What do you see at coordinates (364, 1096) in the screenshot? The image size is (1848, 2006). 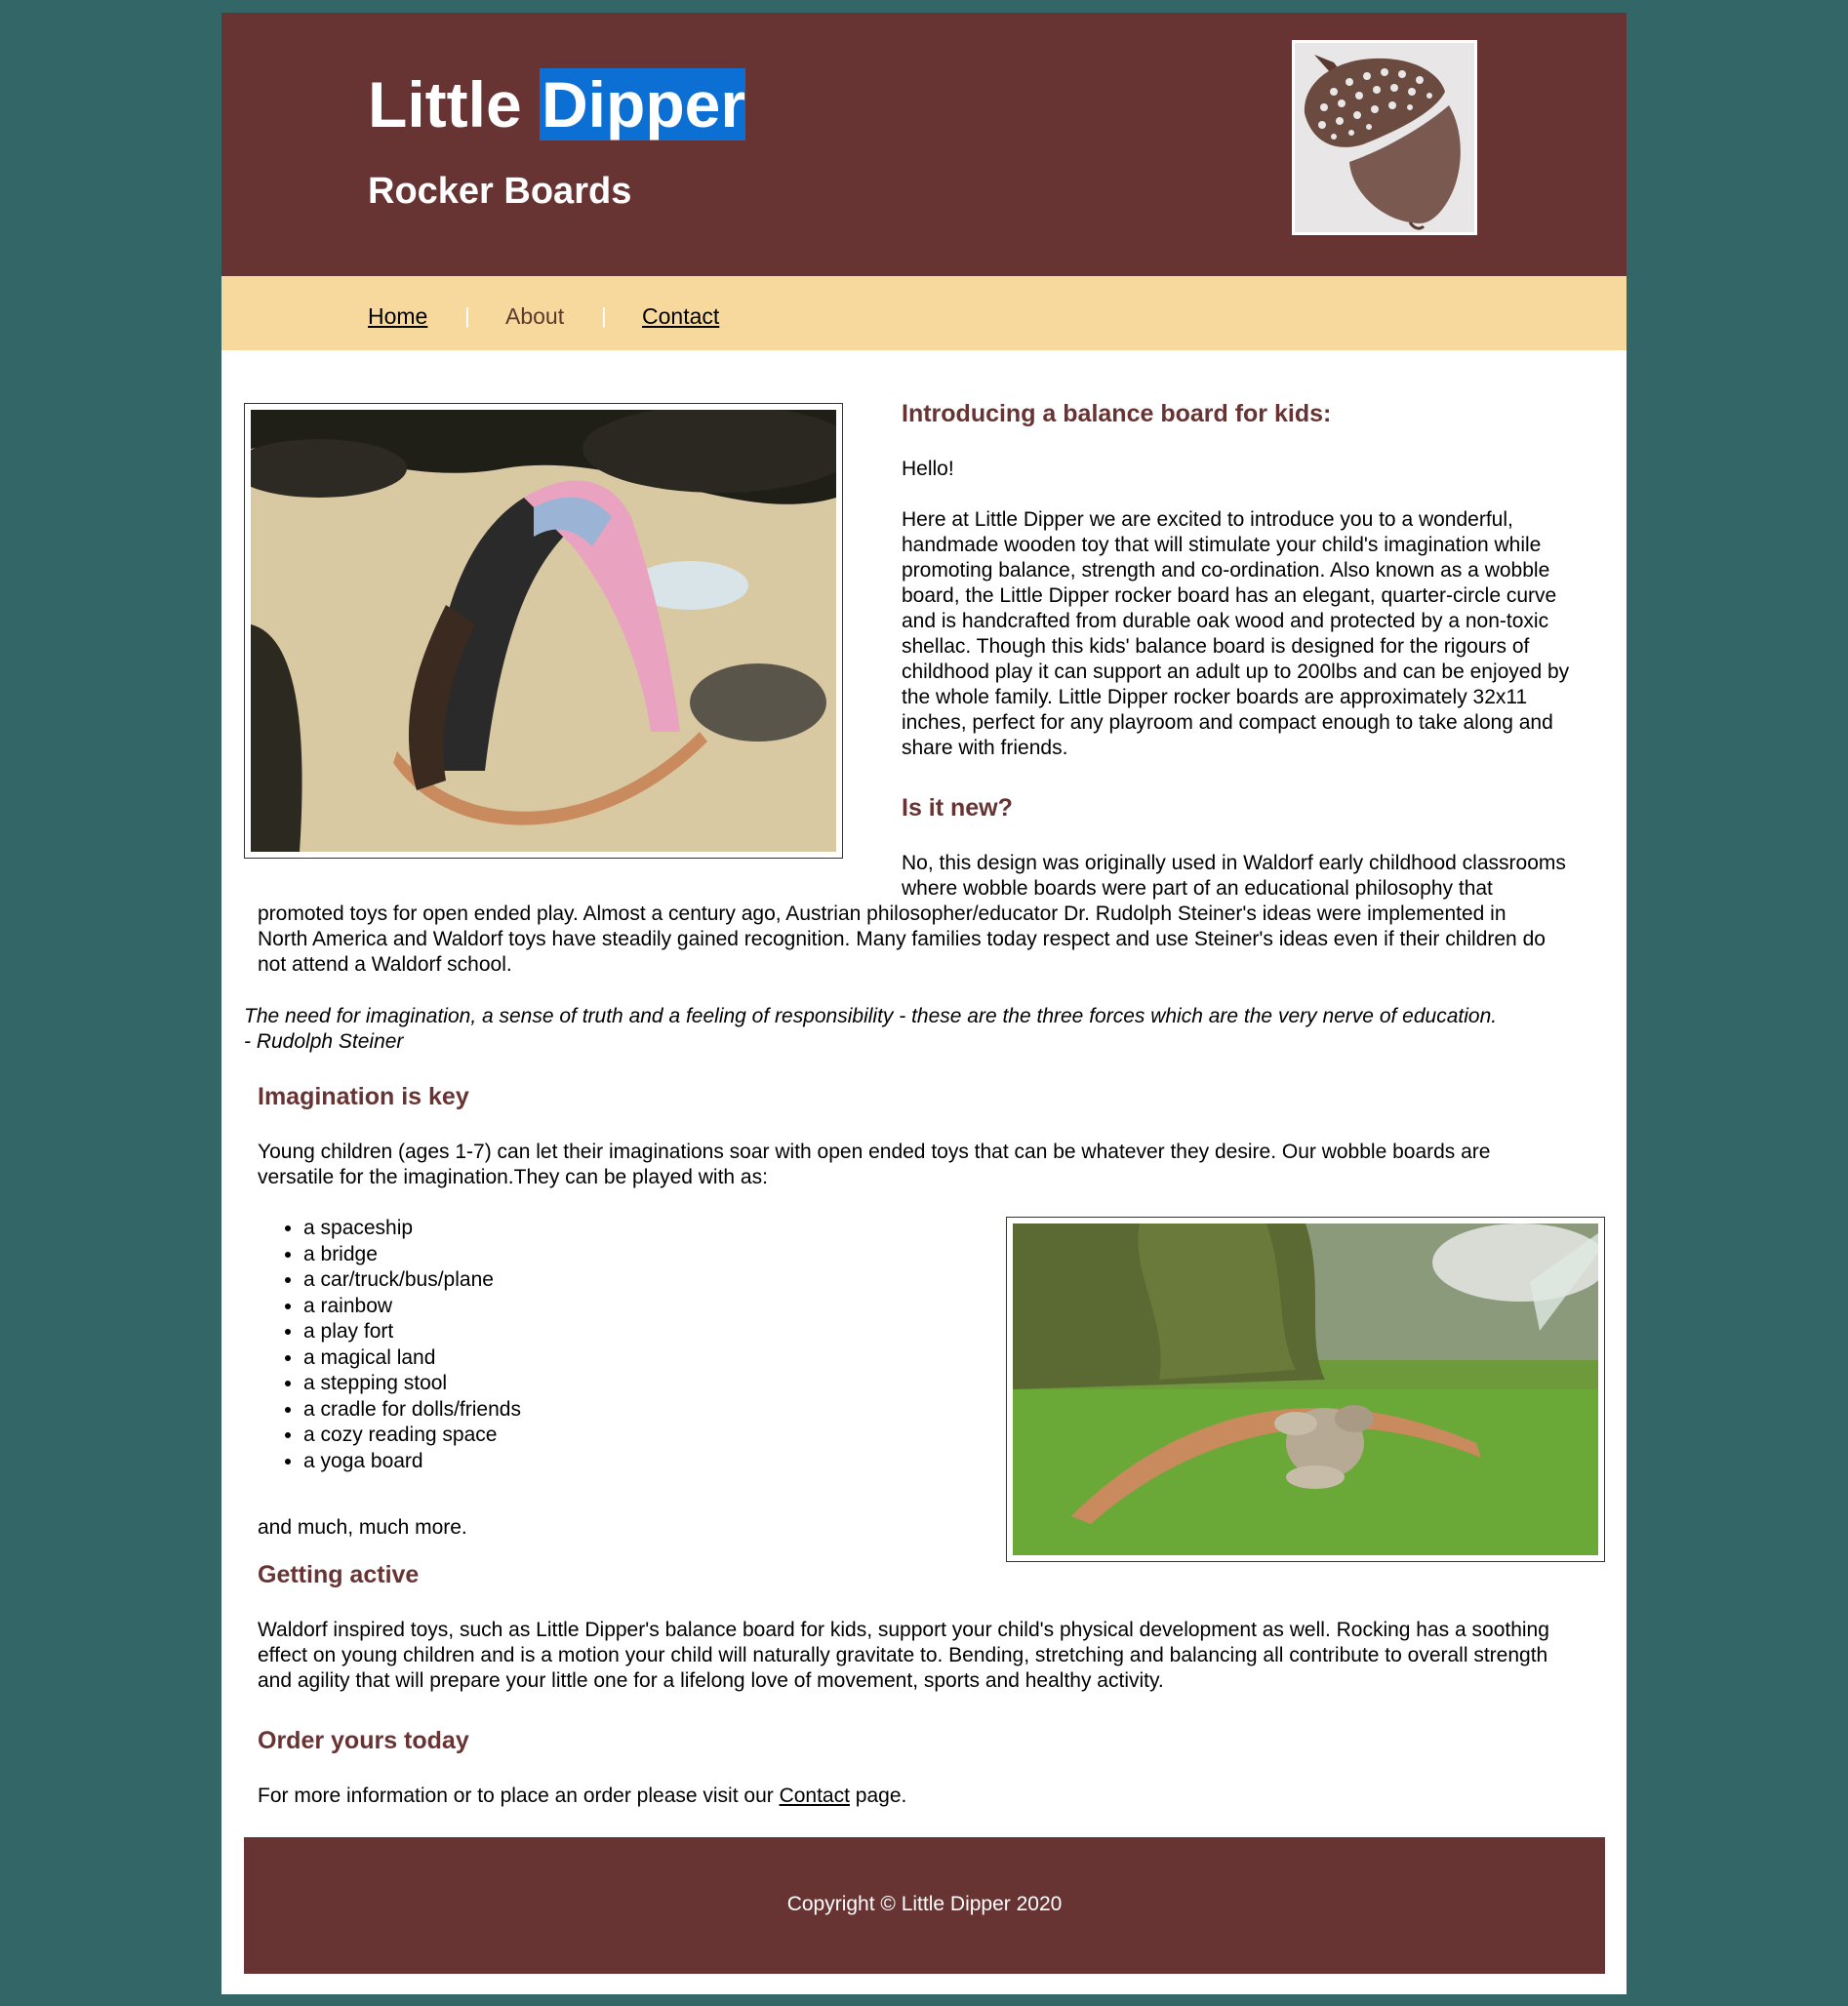 I see `imagination-heading: Imagination is key` at bounding box center [364, 1096].